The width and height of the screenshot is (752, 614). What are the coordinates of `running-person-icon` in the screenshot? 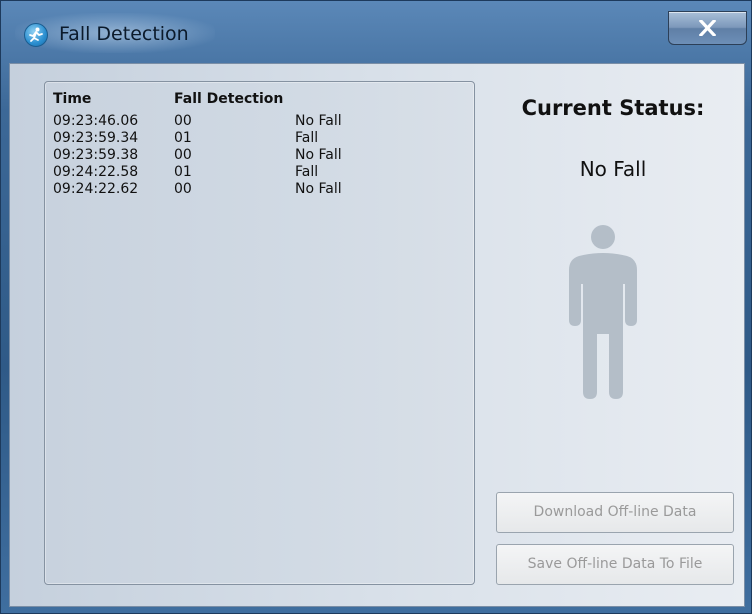 It's located at (36, 35).